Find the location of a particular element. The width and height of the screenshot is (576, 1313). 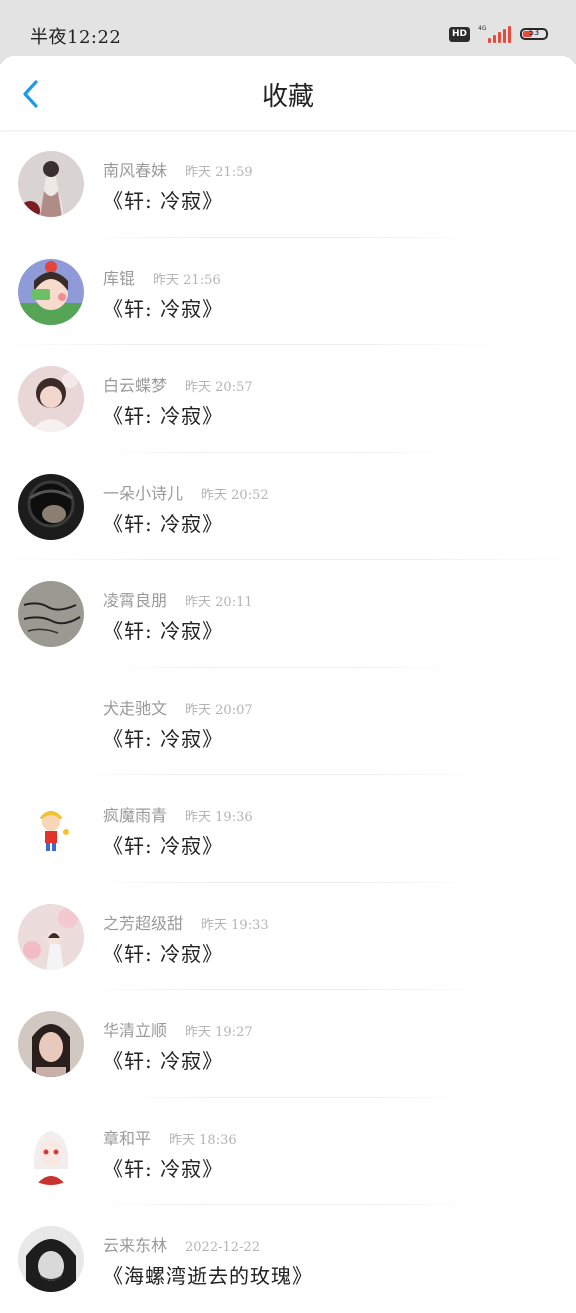

author-name: 云来东林 is located at coordinates (135, 1245).